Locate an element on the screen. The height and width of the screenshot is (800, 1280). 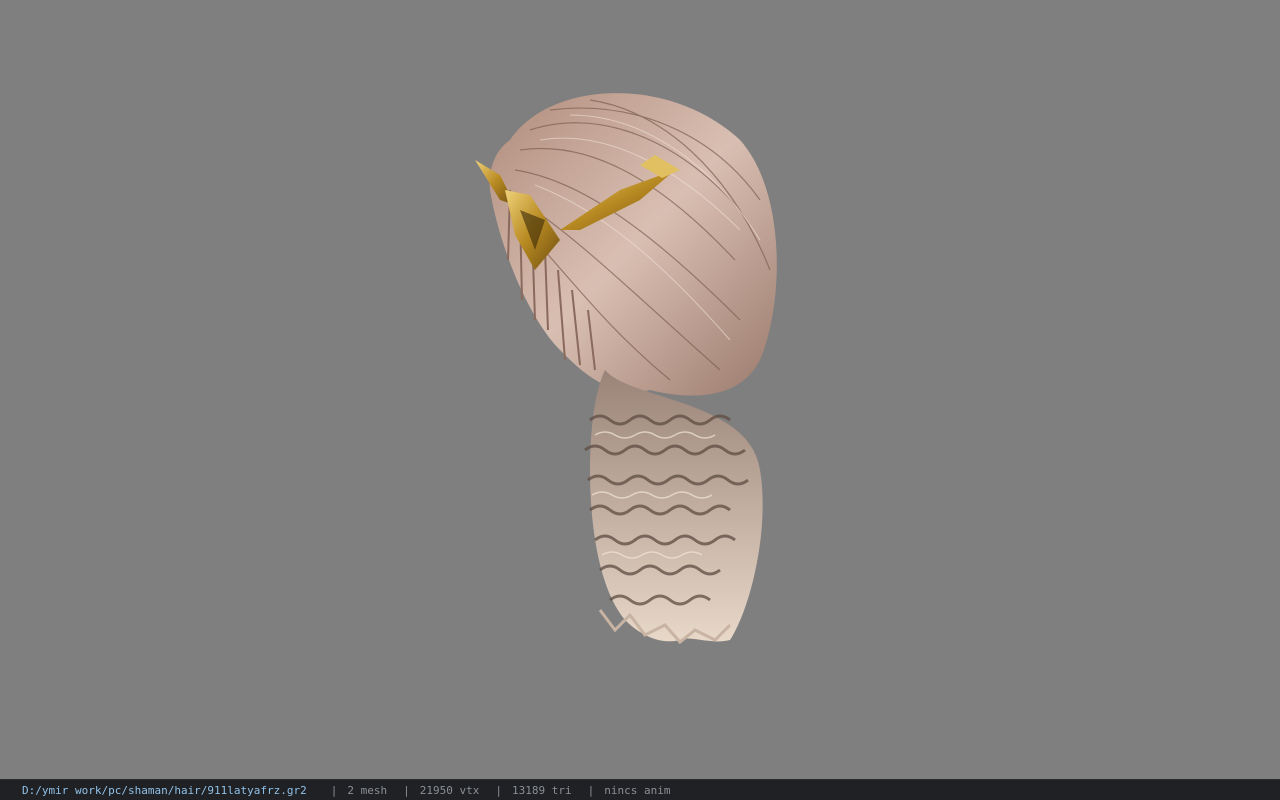
triangle-count: 13189 tri is located at coordinates (542, 790).